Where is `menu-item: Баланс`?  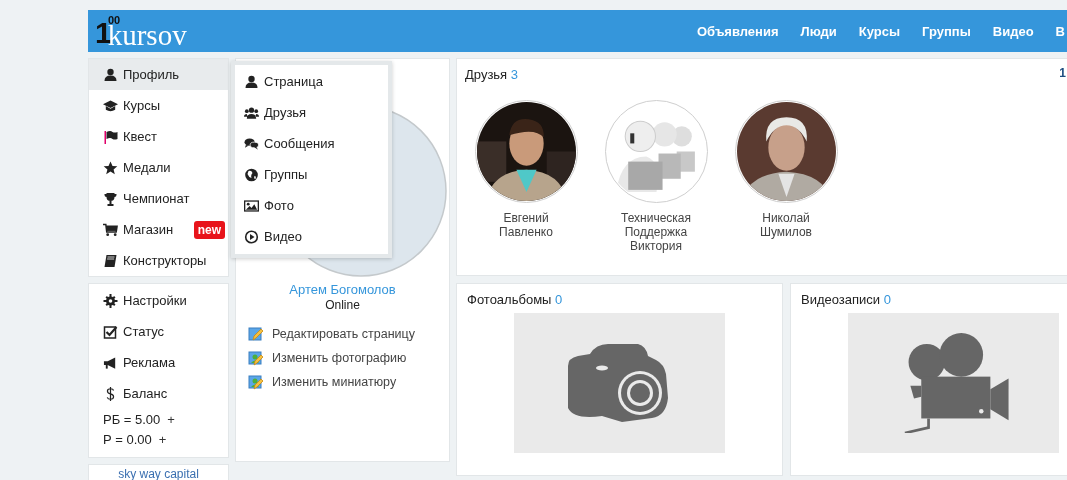 menu-item: Баланс is located at coordinates (158, 393).